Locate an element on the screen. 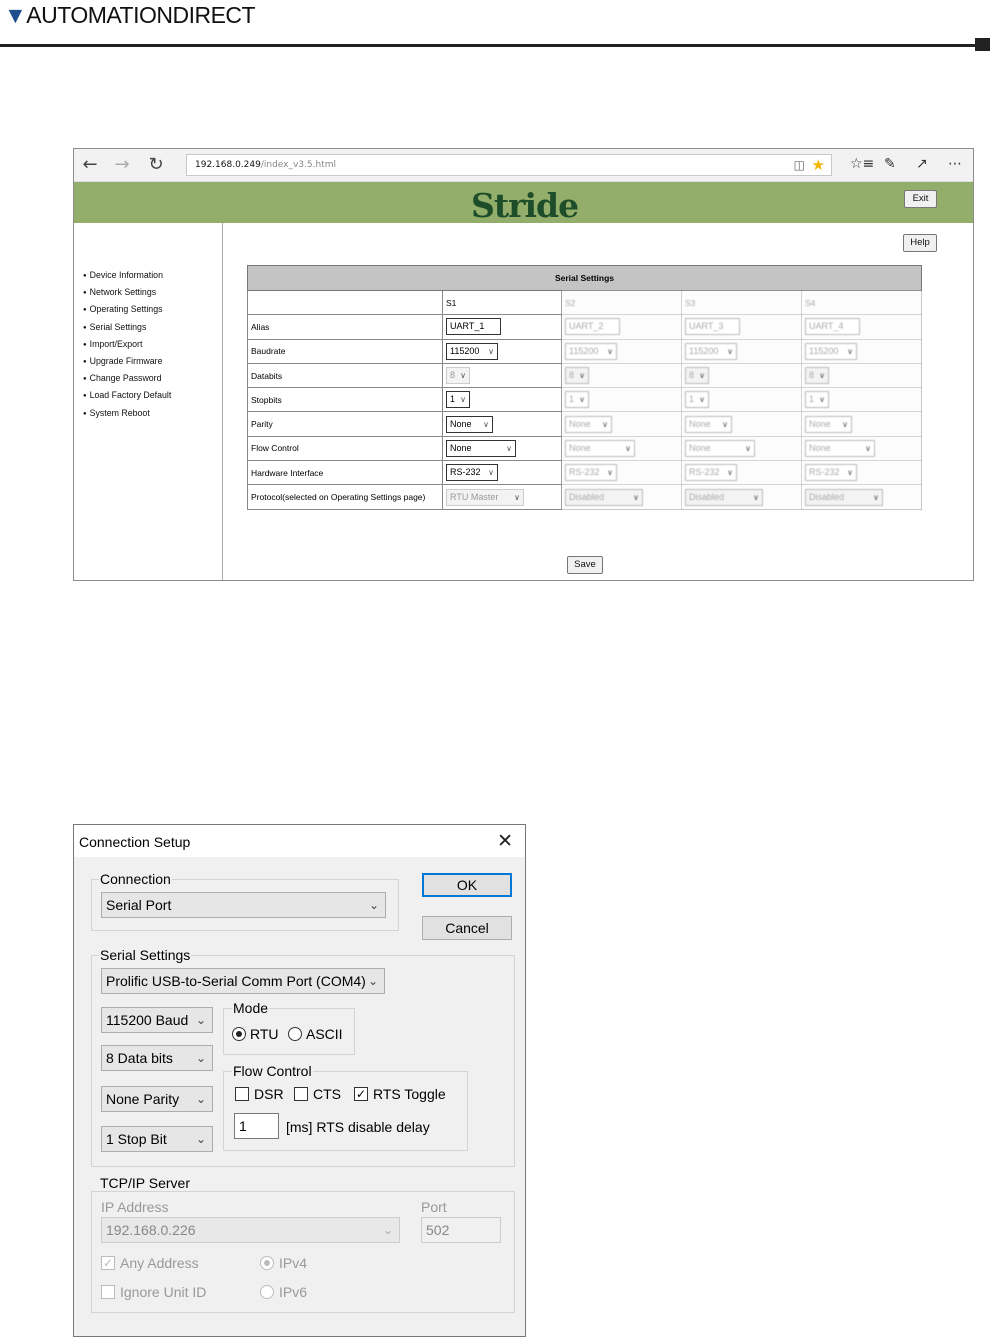 The image size is (990, 1337). flow-control-select-s2: None is located at coordinates (600, 448).